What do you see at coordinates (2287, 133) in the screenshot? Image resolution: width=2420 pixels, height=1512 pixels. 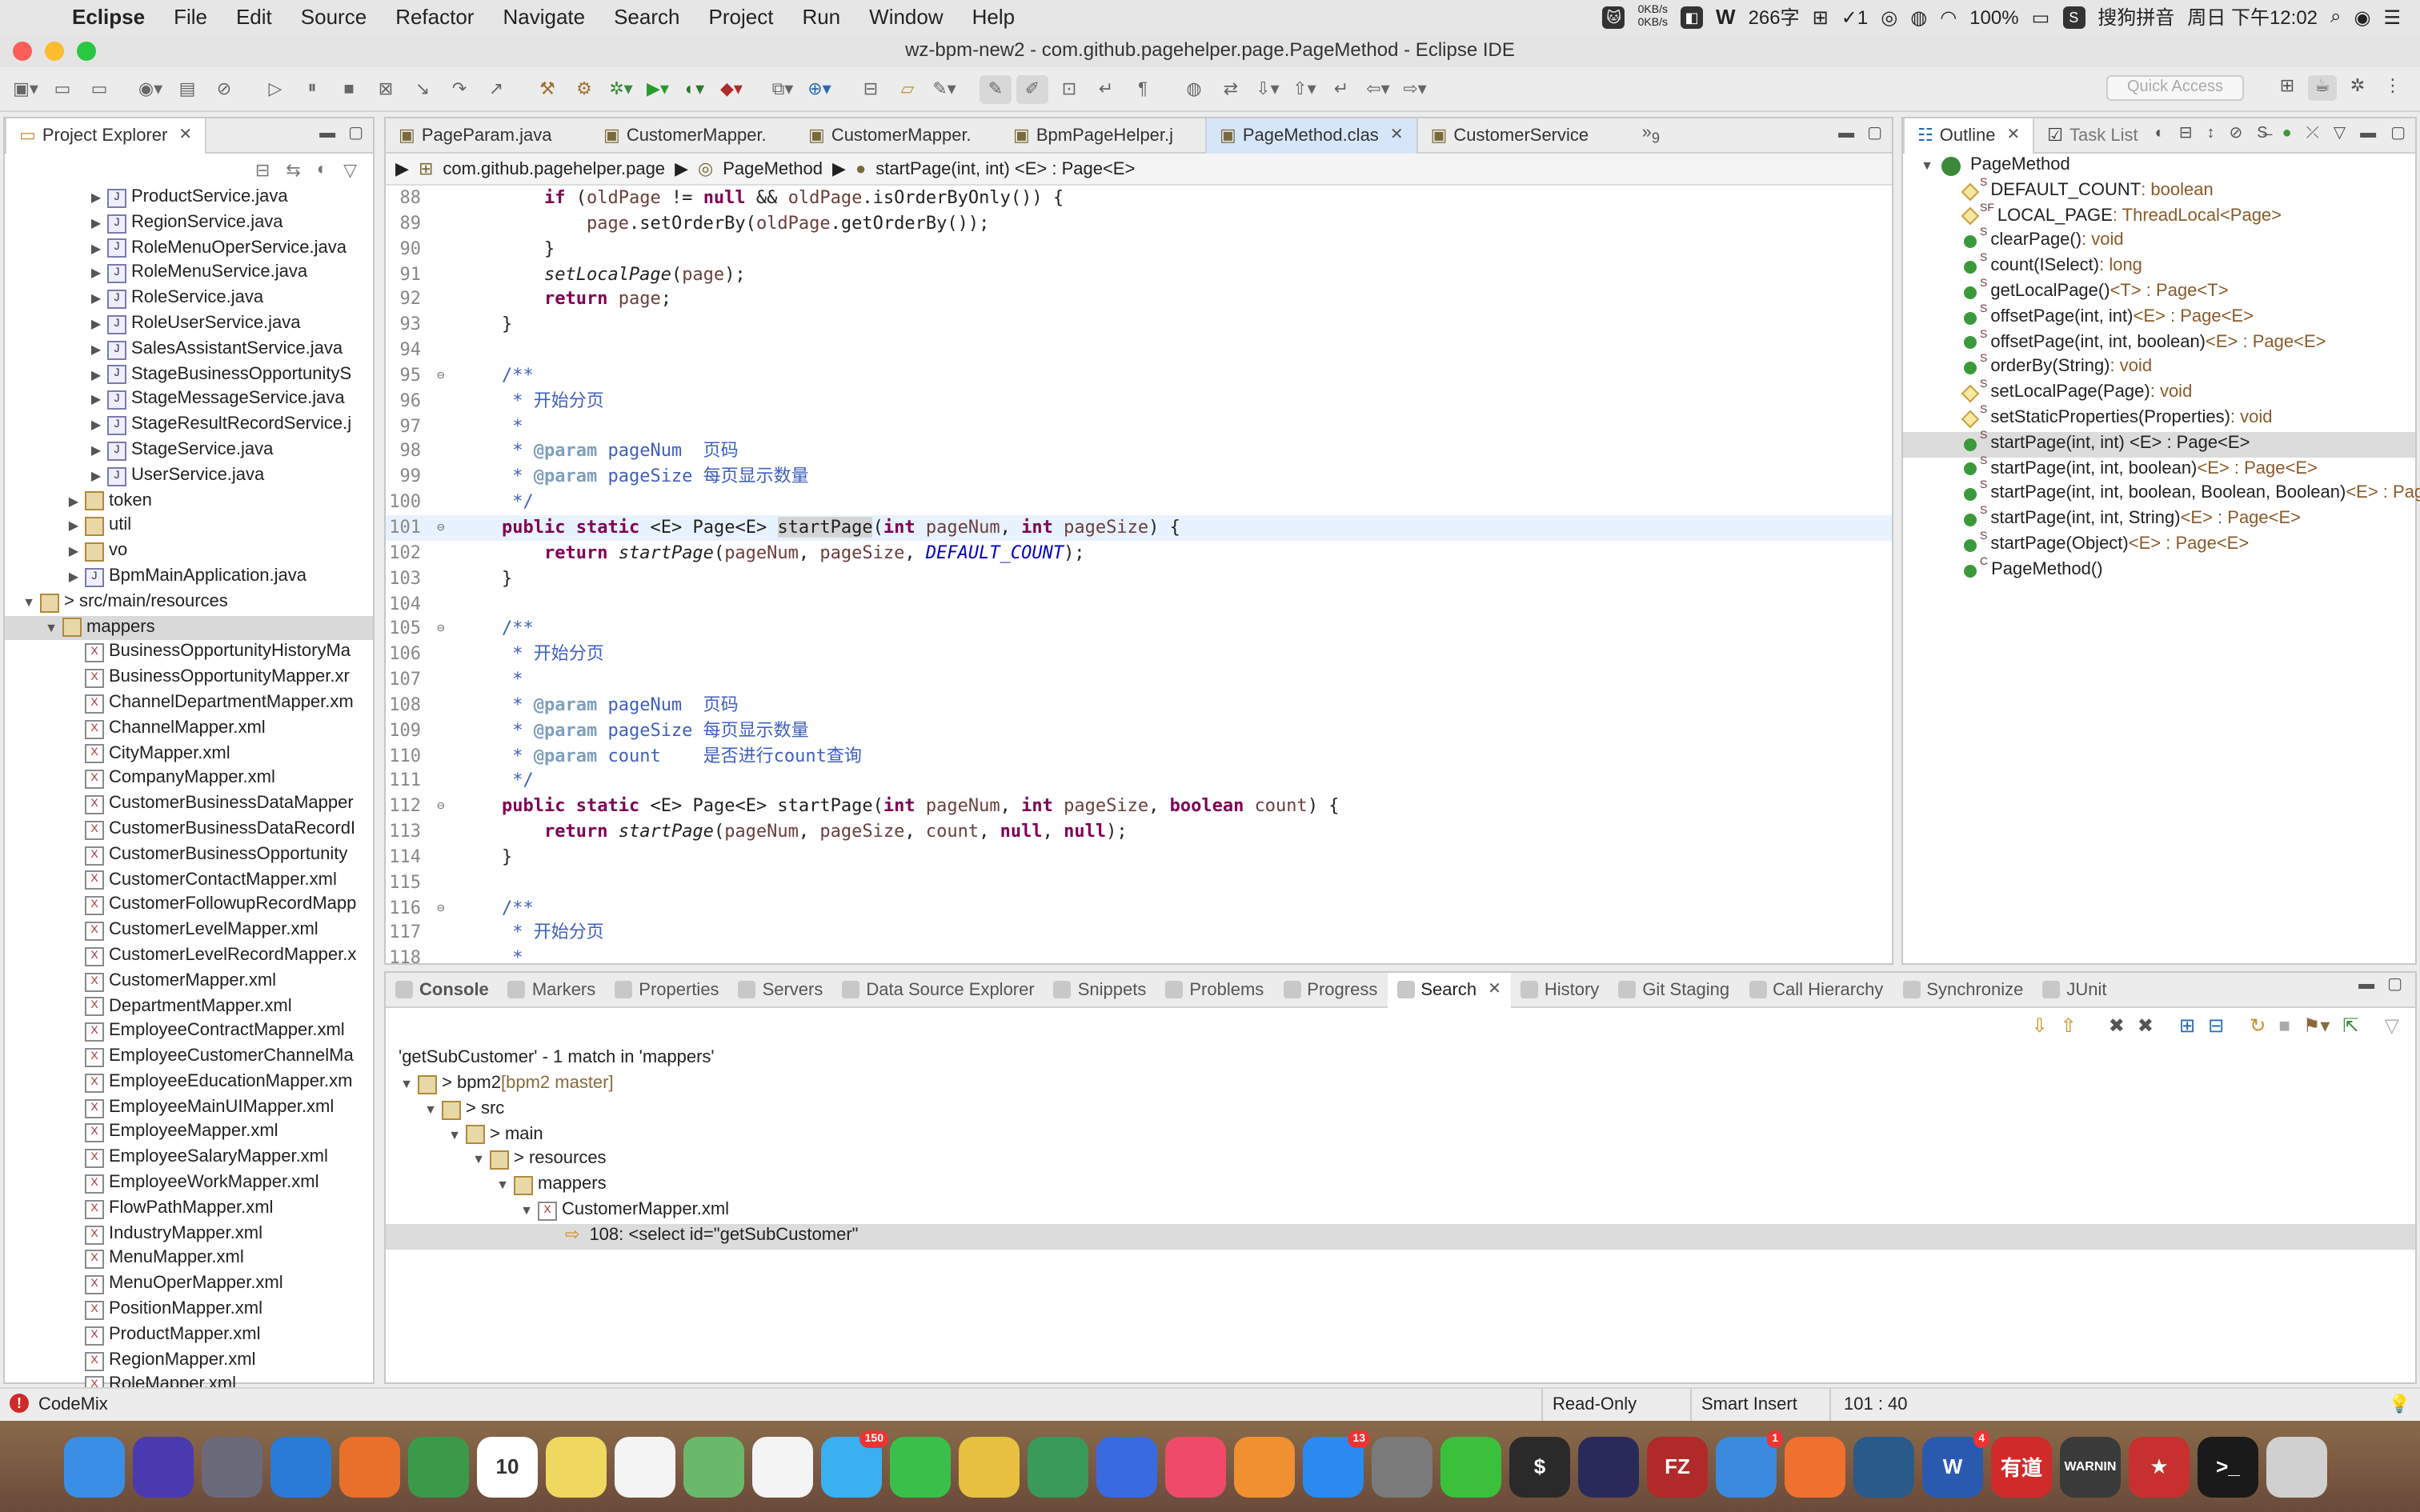 I see `hide-nonpublic-icon: ●` at bounding box center [2287, 133].